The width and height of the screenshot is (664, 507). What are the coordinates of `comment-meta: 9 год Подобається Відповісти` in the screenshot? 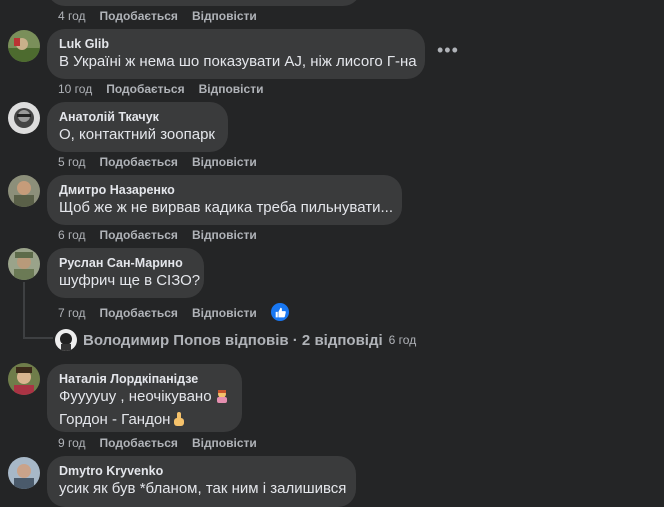 It's located at (164, 443).